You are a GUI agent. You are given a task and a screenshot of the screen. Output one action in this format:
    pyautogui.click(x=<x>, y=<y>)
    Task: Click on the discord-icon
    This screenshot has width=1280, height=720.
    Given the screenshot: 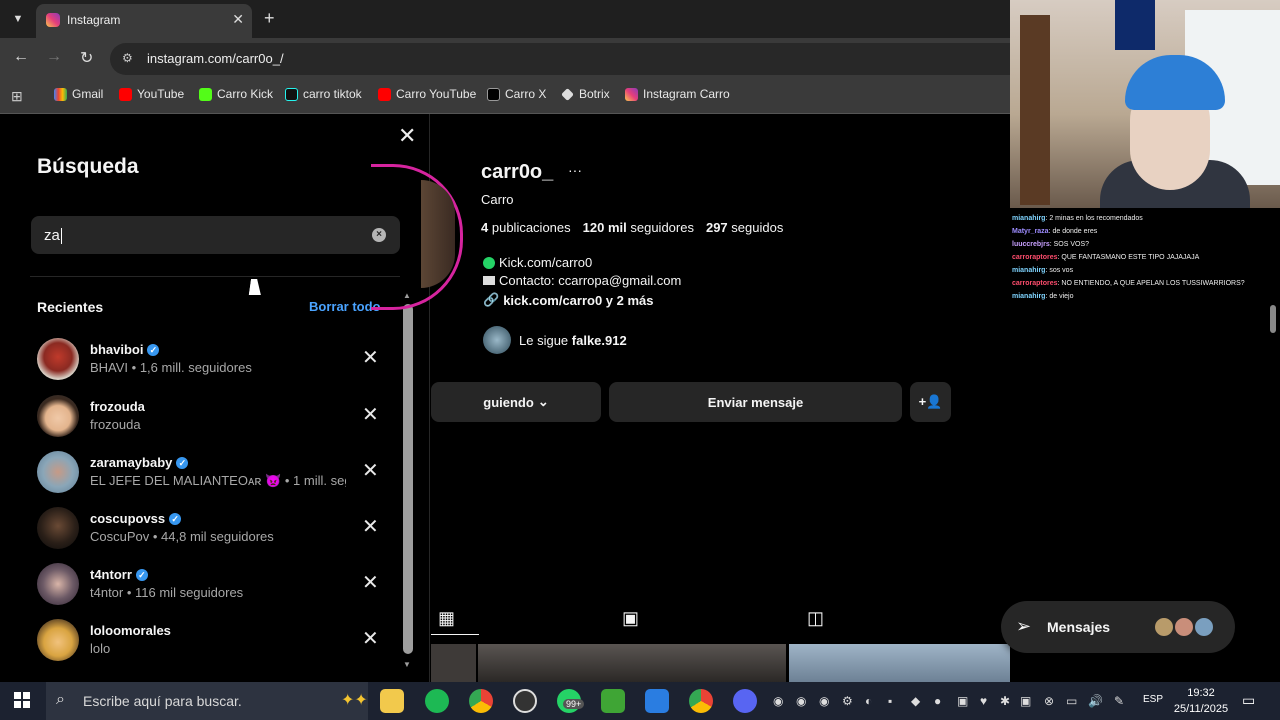 What is the action you would take?
    pyautogui.click(x=745, y=701)
    